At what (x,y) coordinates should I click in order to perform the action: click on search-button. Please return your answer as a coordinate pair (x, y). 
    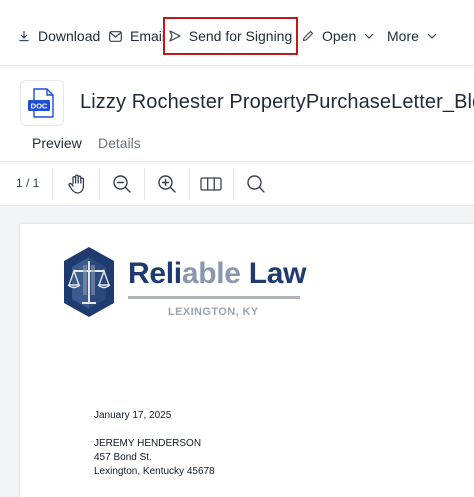
    Looking at the image, I should click on (256, 184).